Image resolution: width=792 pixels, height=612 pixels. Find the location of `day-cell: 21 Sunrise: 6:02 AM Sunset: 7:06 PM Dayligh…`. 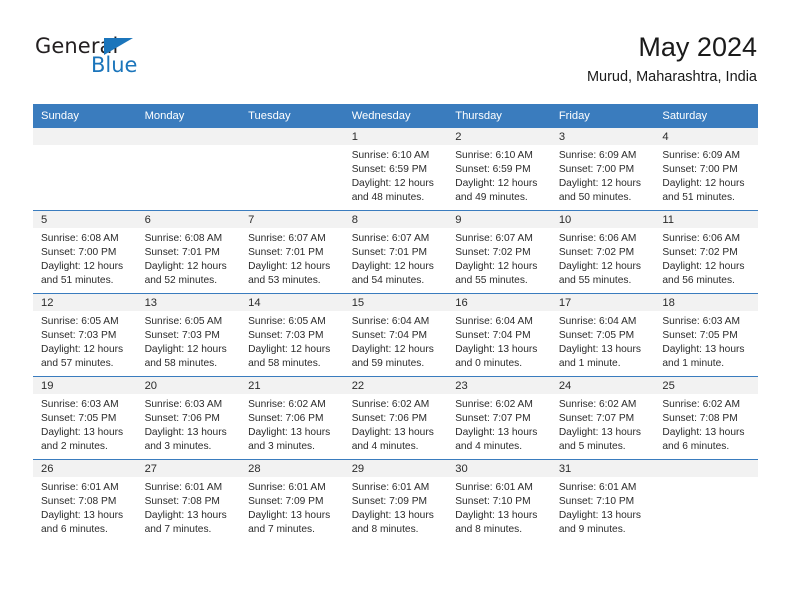

day-cell: 21 Sunrise: 6:02 AM Sunset: 7:06 PM Dayligh… is located at coordinates (292, 418).